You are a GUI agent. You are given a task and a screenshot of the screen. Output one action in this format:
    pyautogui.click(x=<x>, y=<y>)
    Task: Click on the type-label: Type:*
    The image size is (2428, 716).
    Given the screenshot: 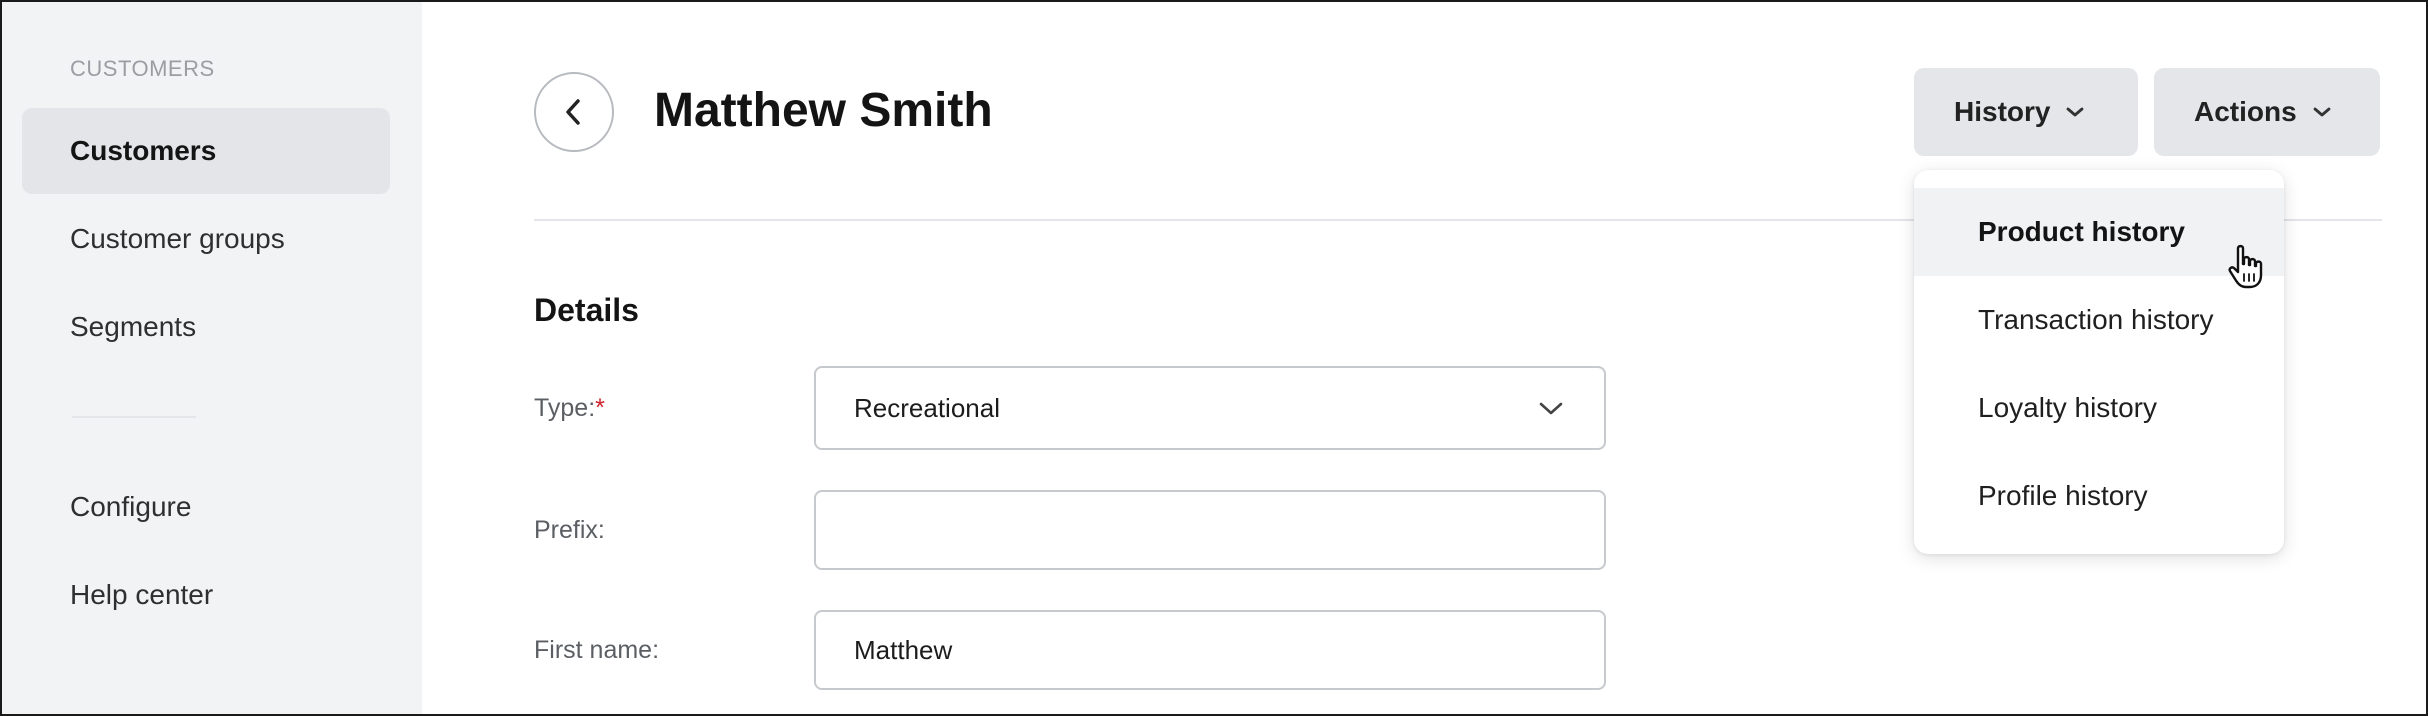 What is the action you would take?
    pyautogui.click(x=569, y=408)
    